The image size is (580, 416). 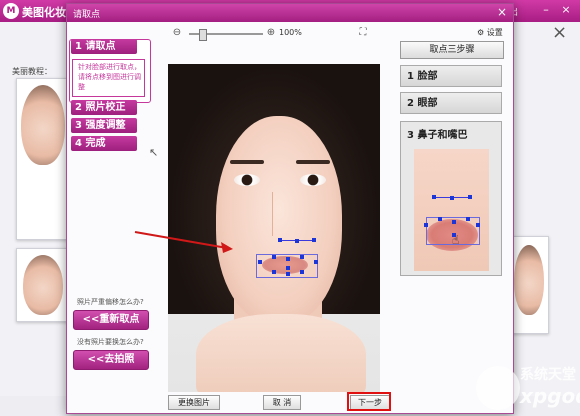 What do you see at coordinates (498, 388) in the screenshot?
I see `watermark-logo-icon` at bounding box center [498, 388].